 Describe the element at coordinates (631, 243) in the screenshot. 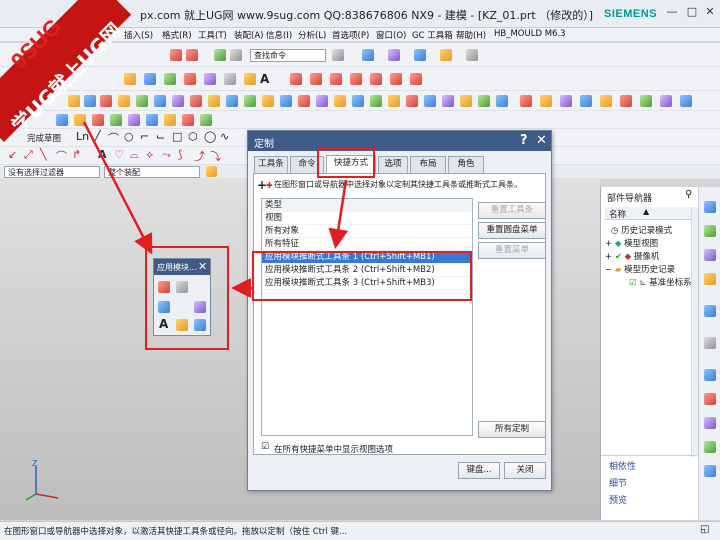

I see `tree-node-model-views: + ◆ 模型视图` at that location.